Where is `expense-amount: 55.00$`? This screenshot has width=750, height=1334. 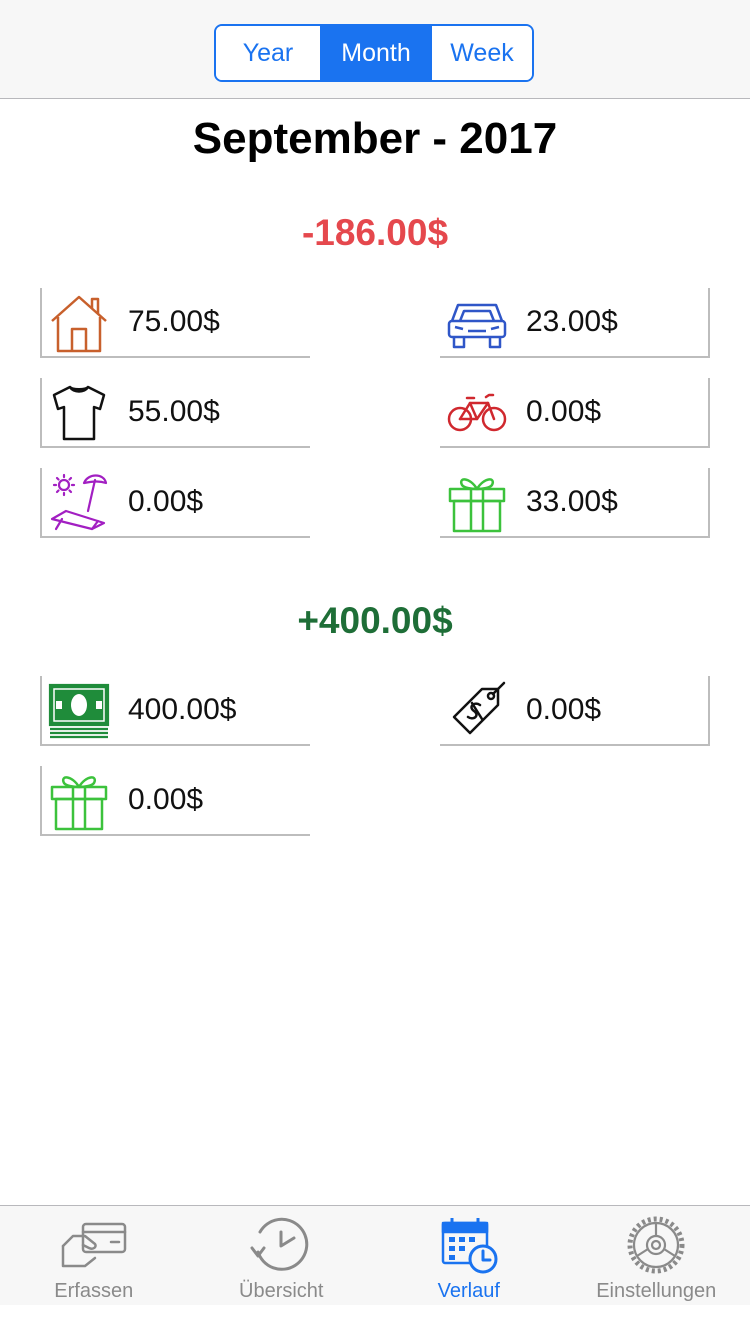
expense-amount: 55.00$ is located at coordinates (174, 411).